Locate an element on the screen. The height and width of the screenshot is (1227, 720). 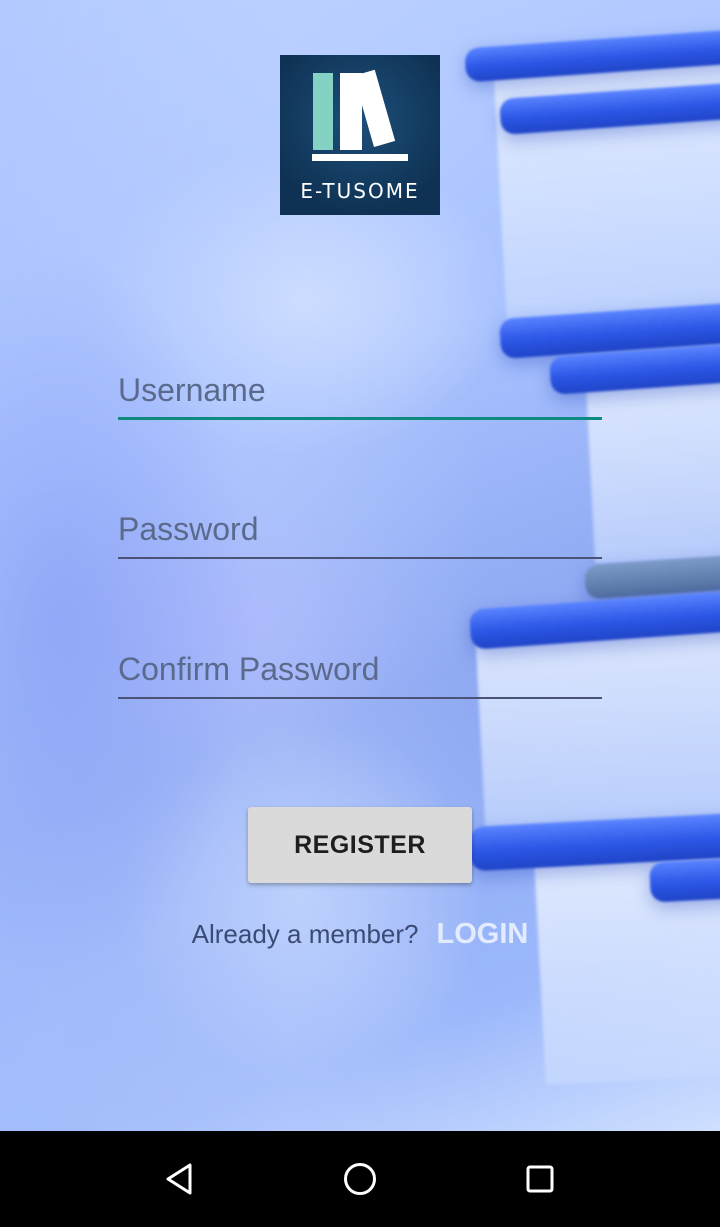
app-logo: E-TUSOME is located at coordinates (360, 135).